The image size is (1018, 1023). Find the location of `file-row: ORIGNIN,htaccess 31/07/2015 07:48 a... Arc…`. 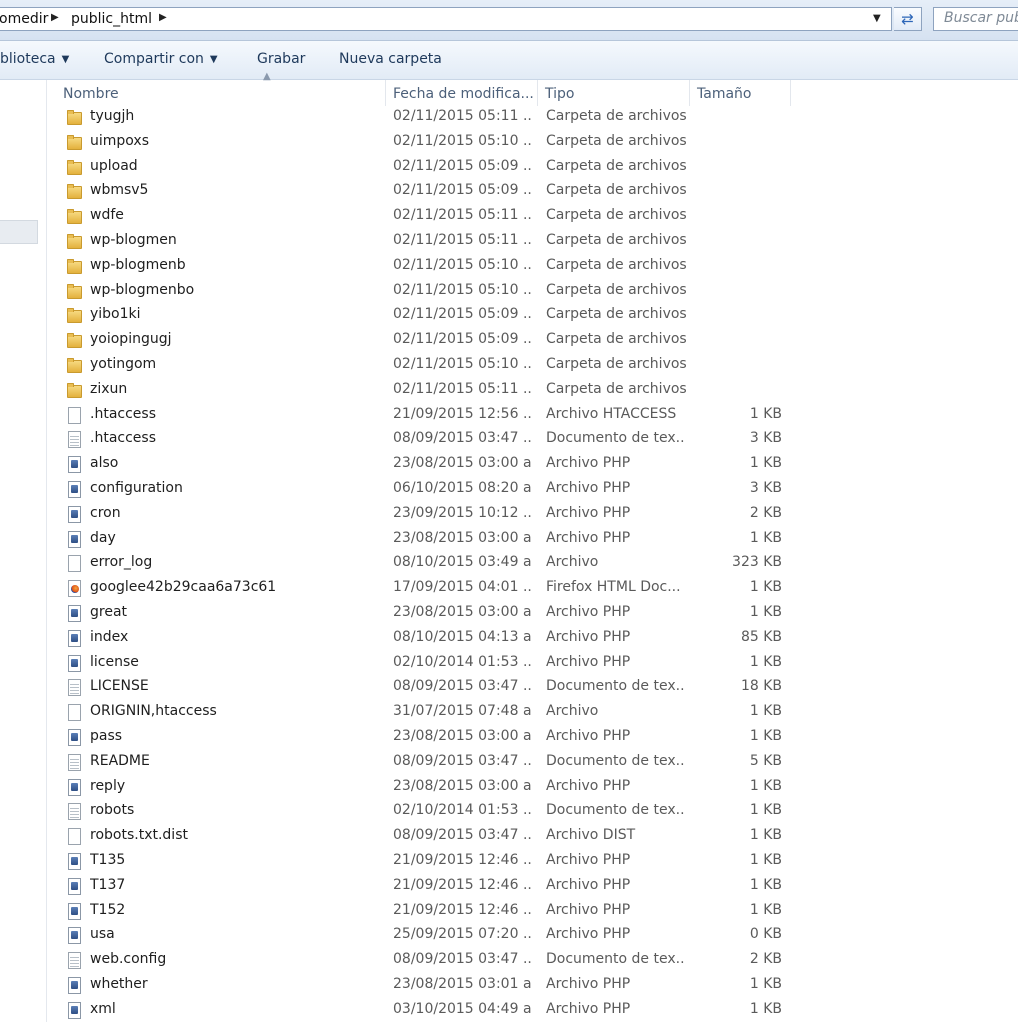

file-row: ORIGNIN,htaccess 31/07/2015 07:48 a... Arc… is located at coordinates (532, 713).